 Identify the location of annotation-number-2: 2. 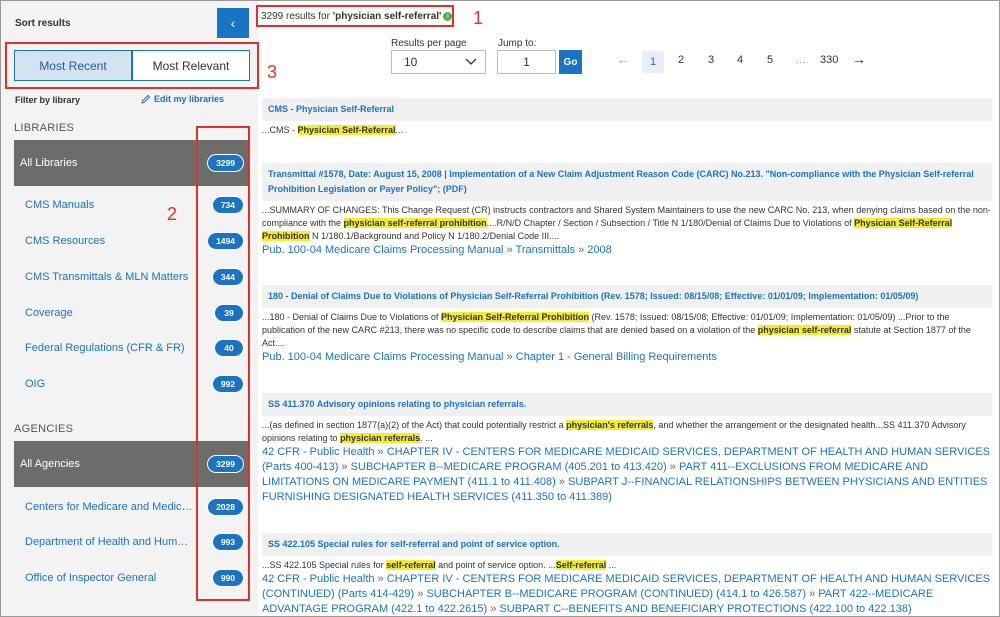
(172, 214).